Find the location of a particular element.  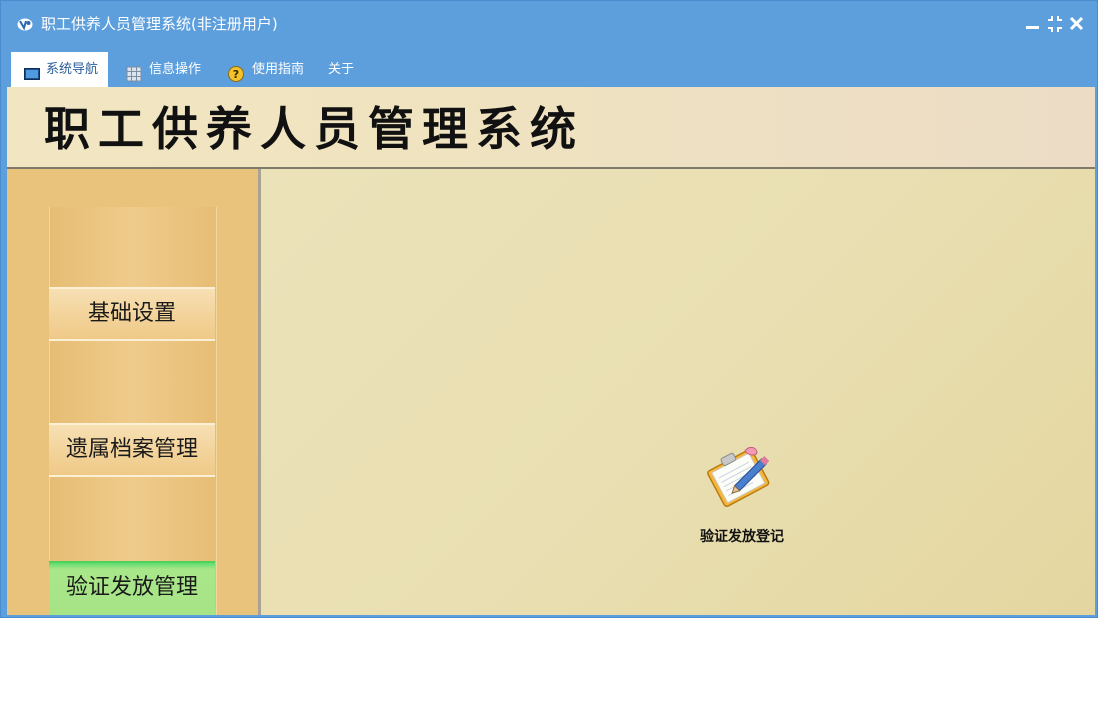

minimize-button is located at coordinates (1033, 24).